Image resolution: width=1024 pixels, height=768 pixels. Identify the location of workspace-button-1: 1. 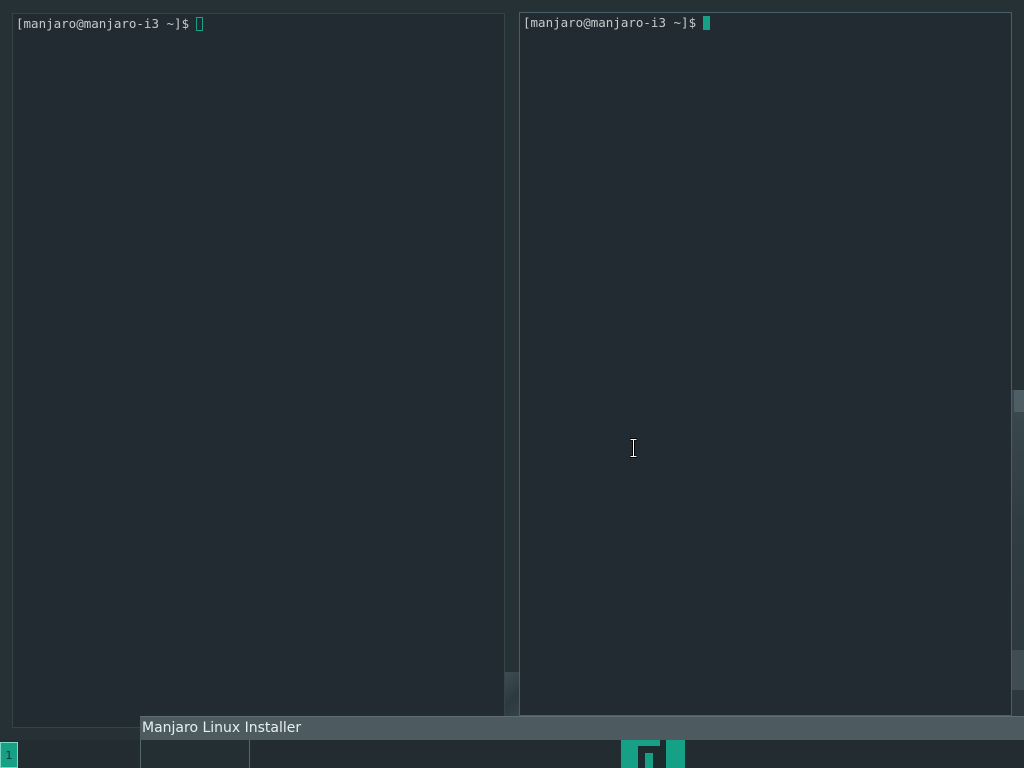
(9, 755).